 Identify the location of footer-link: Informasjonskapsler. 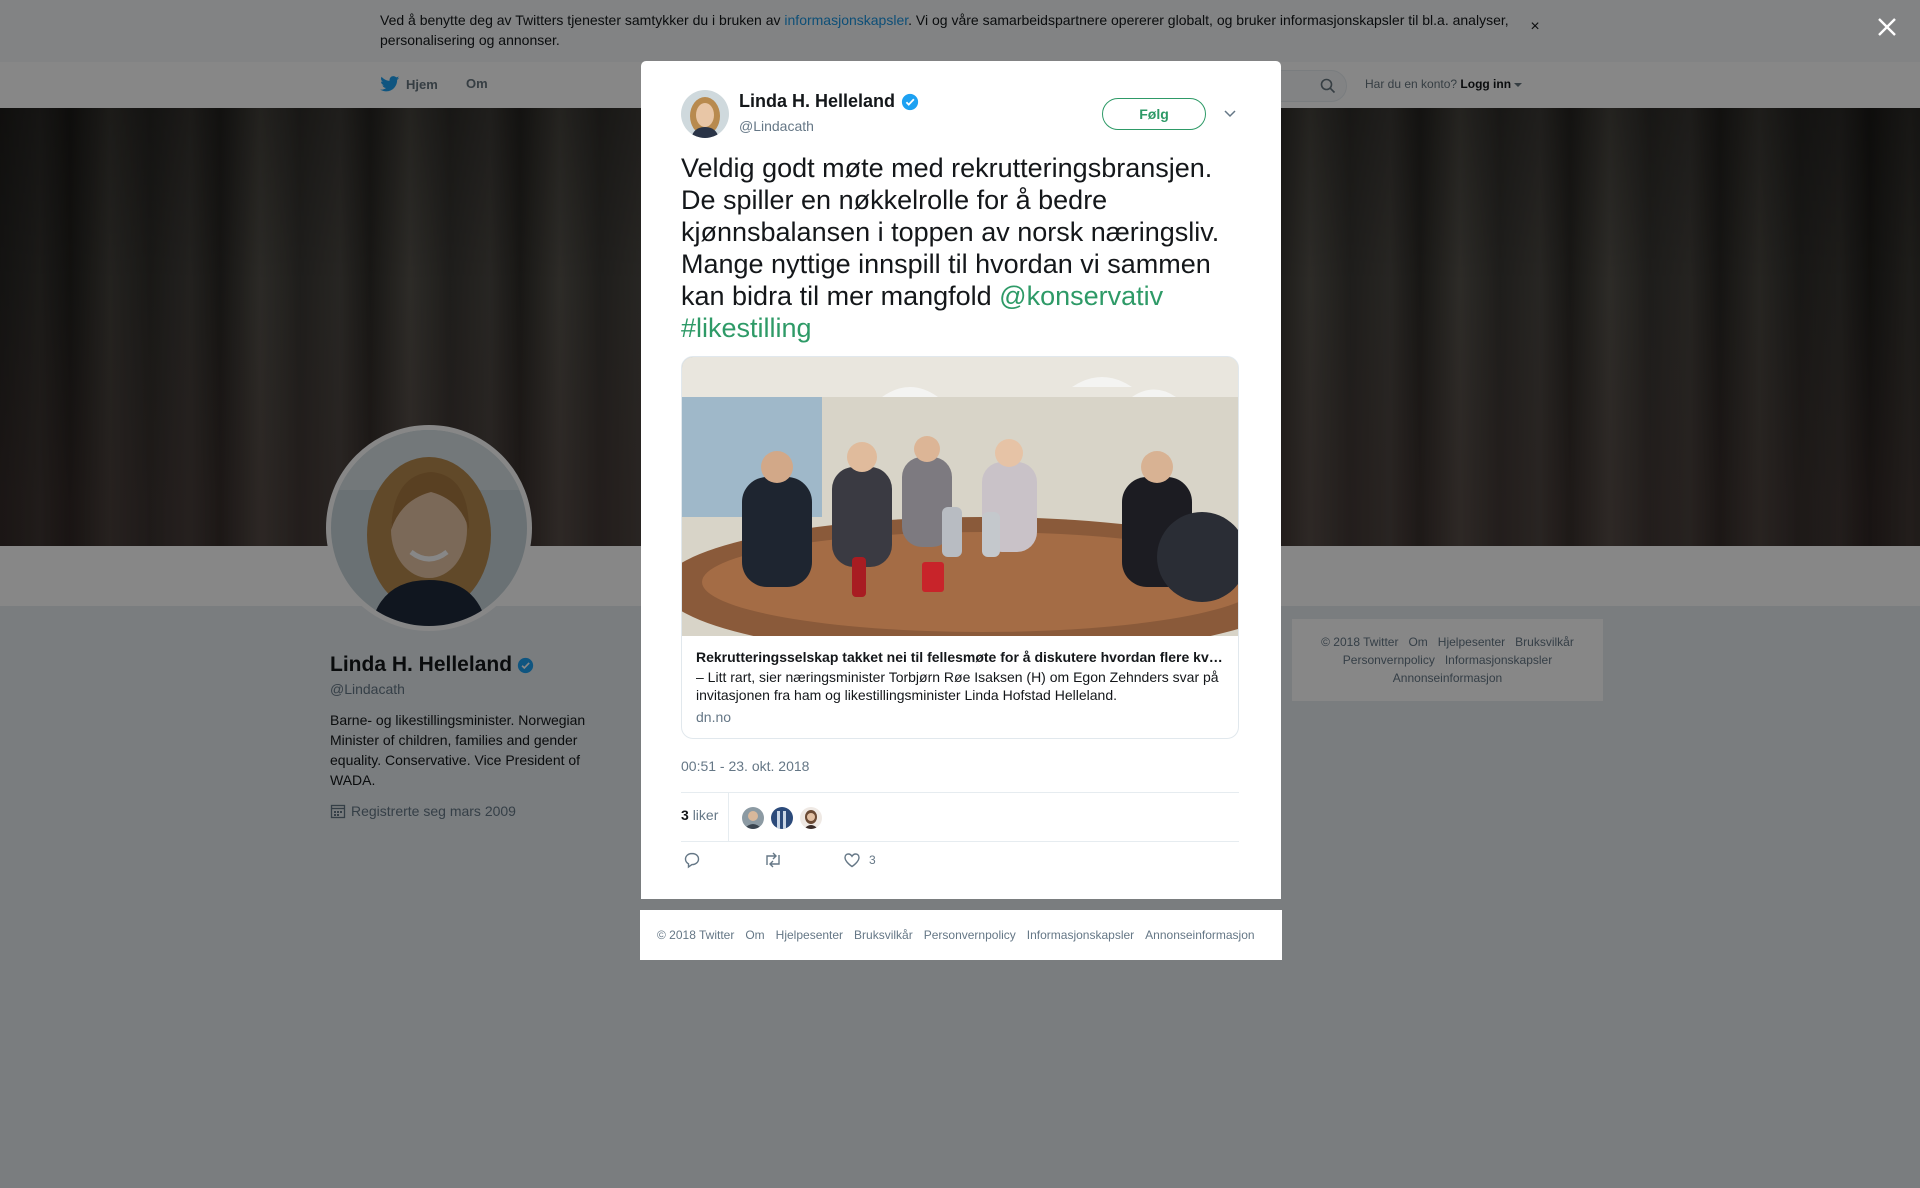
(1080, 935).